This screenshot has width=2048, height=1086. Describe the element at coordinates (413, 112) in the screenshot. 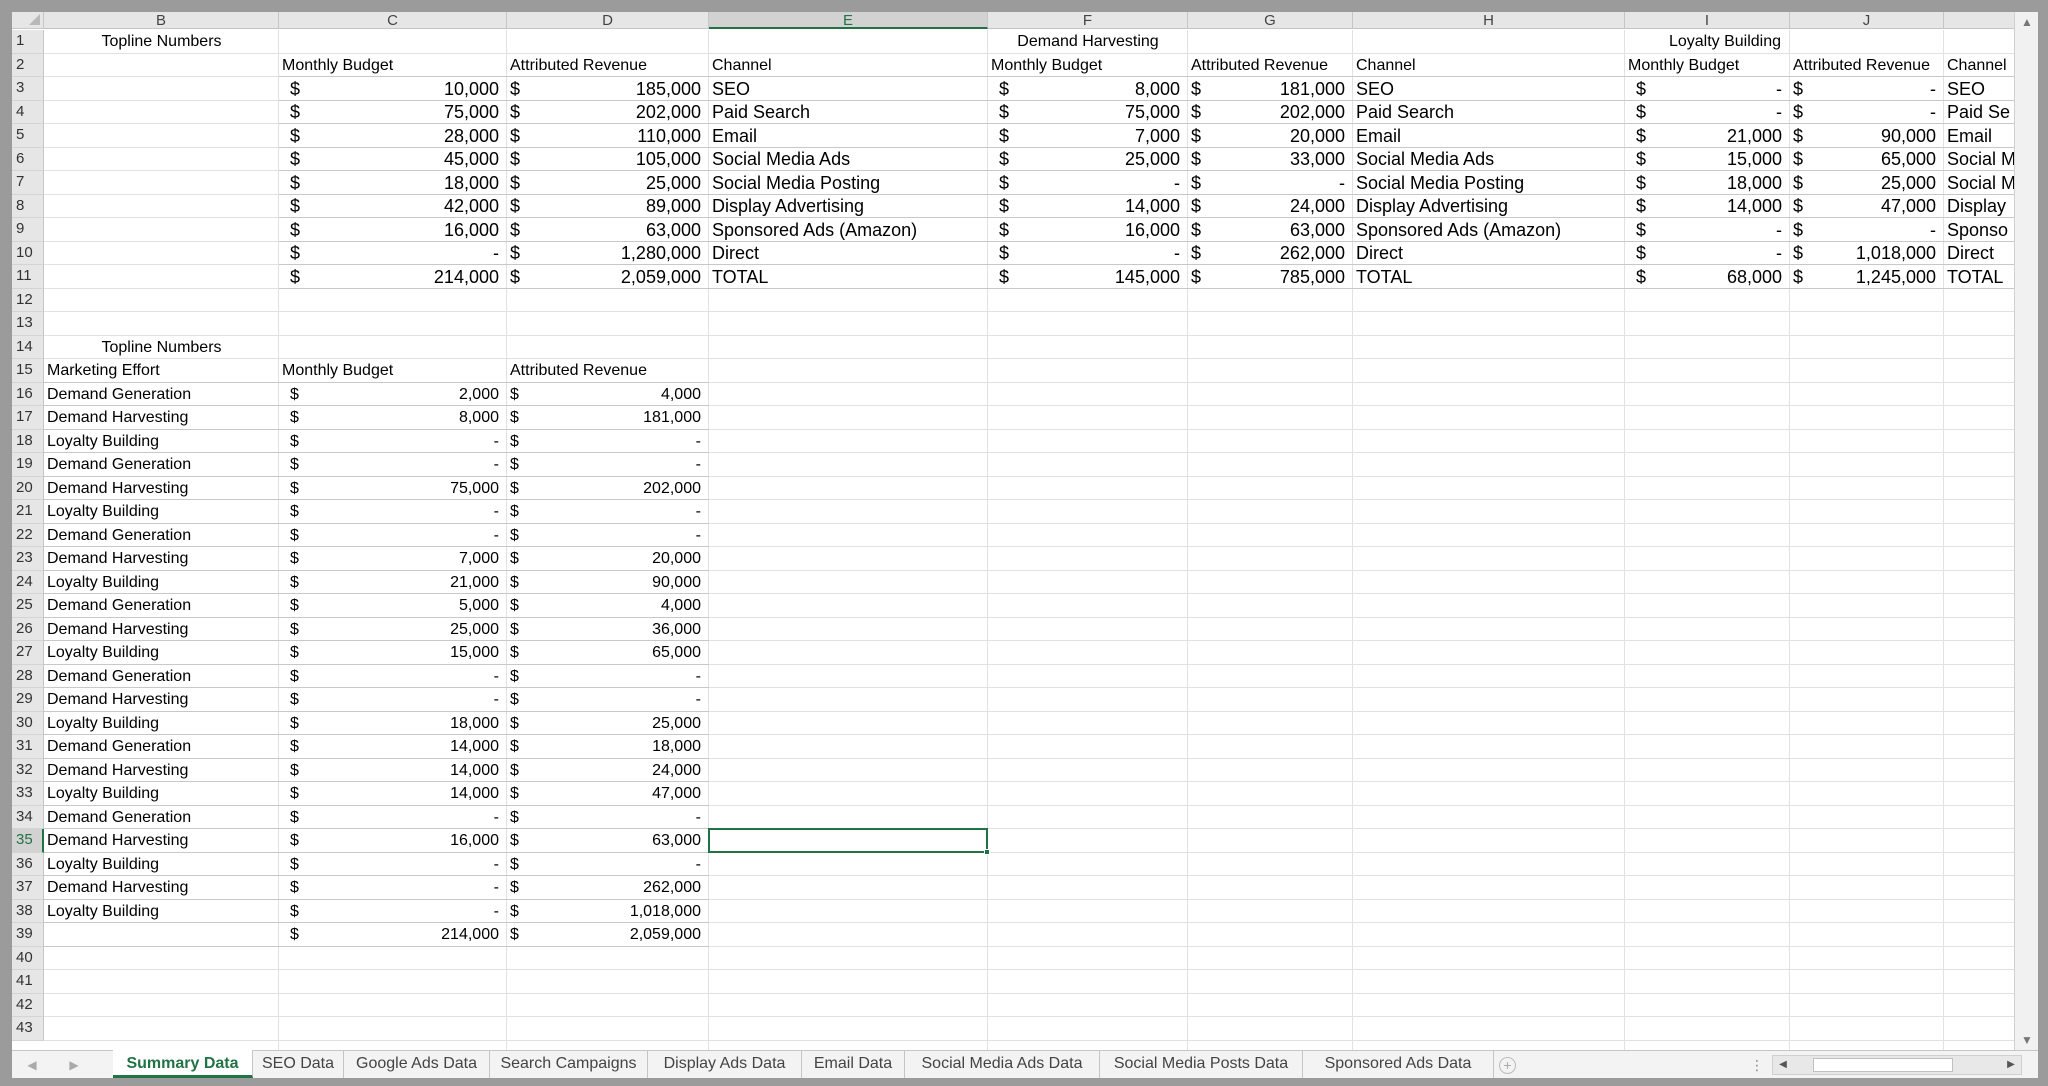

I see `data-cell: 75,000` at that location.